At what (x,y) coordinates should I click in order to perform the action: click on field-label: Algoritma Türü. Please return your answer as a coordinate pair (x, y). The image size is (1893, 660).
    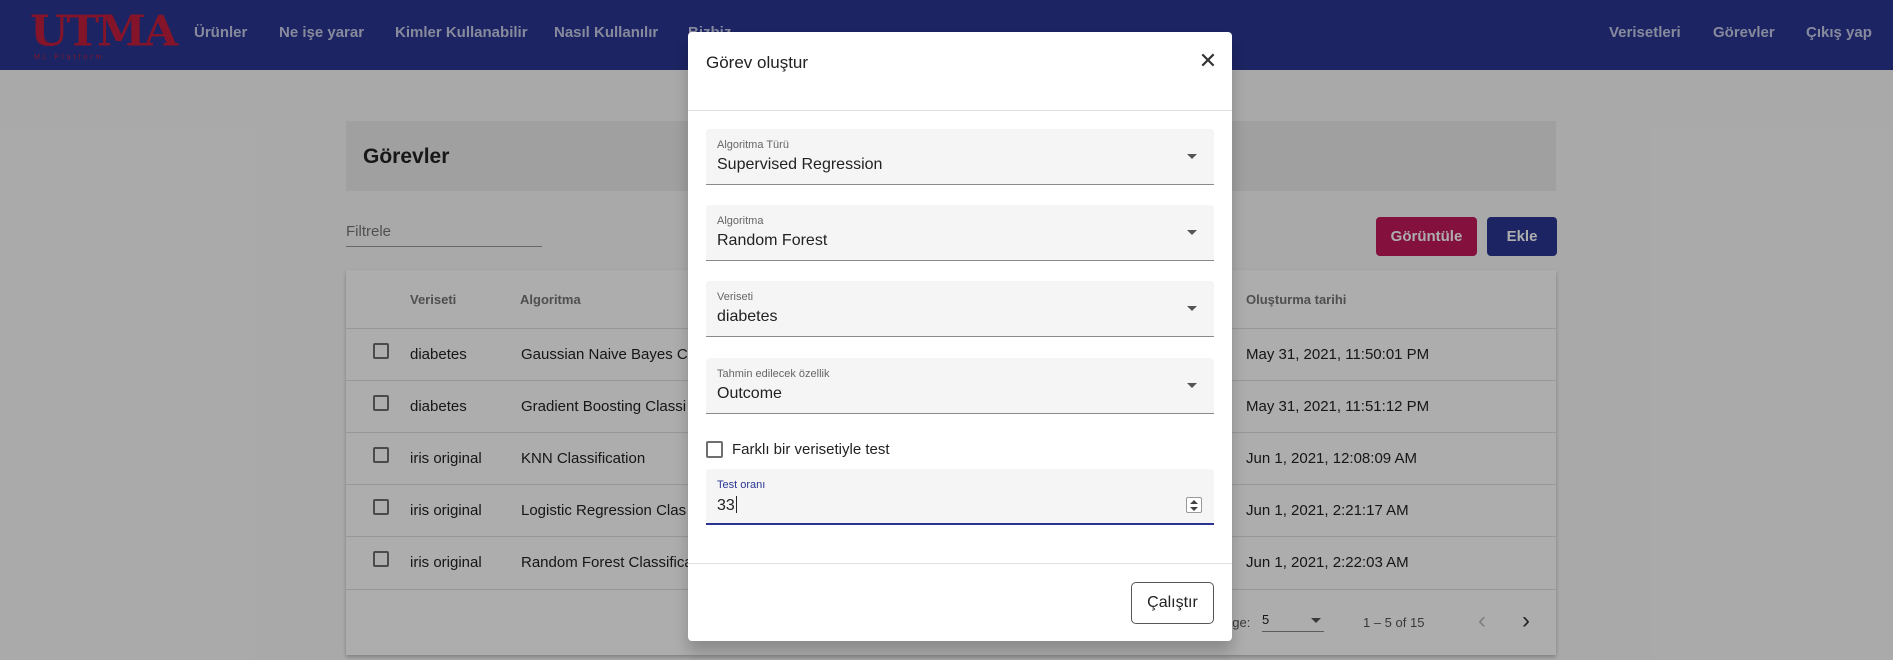
    Looking at the image, I should click on (753, 145).